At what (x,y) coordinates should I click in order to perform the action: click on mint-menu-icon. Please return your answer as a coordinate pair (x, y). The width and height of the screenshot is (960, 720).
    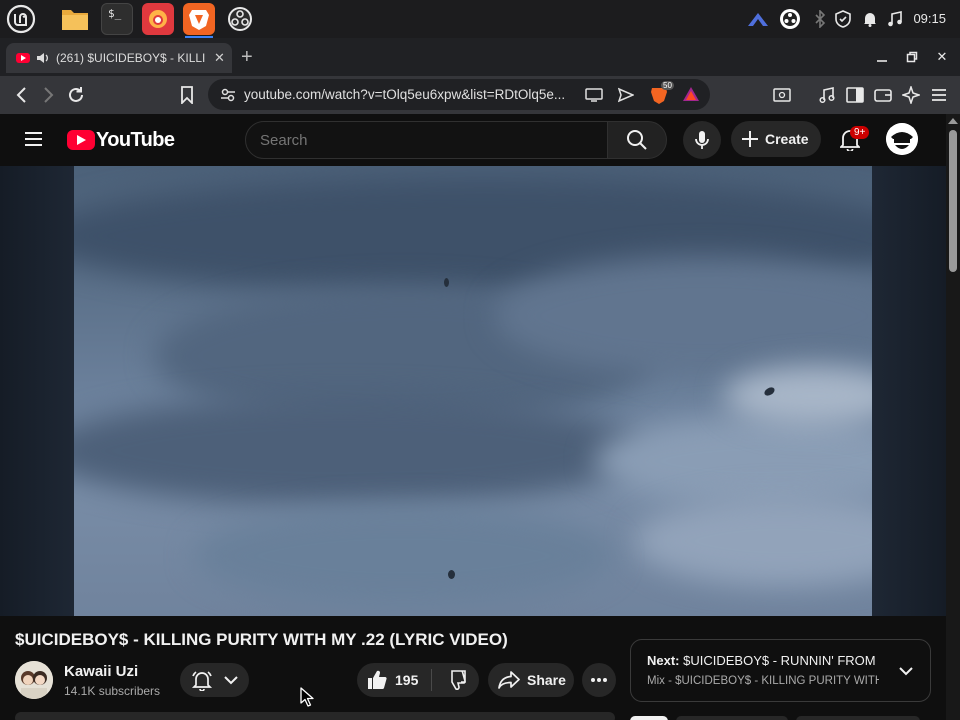
    Looking at the image, I should click on (21, 19).